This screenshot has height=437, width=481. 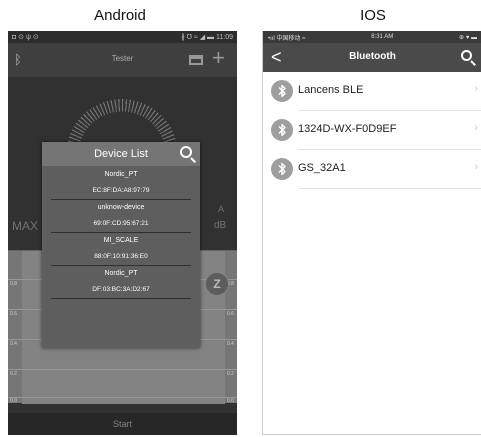 What do you see at coordinates (376, 91) in the screenshot?
I see `list-item: Lancens BLE ›` at bounding box center [376, 91].